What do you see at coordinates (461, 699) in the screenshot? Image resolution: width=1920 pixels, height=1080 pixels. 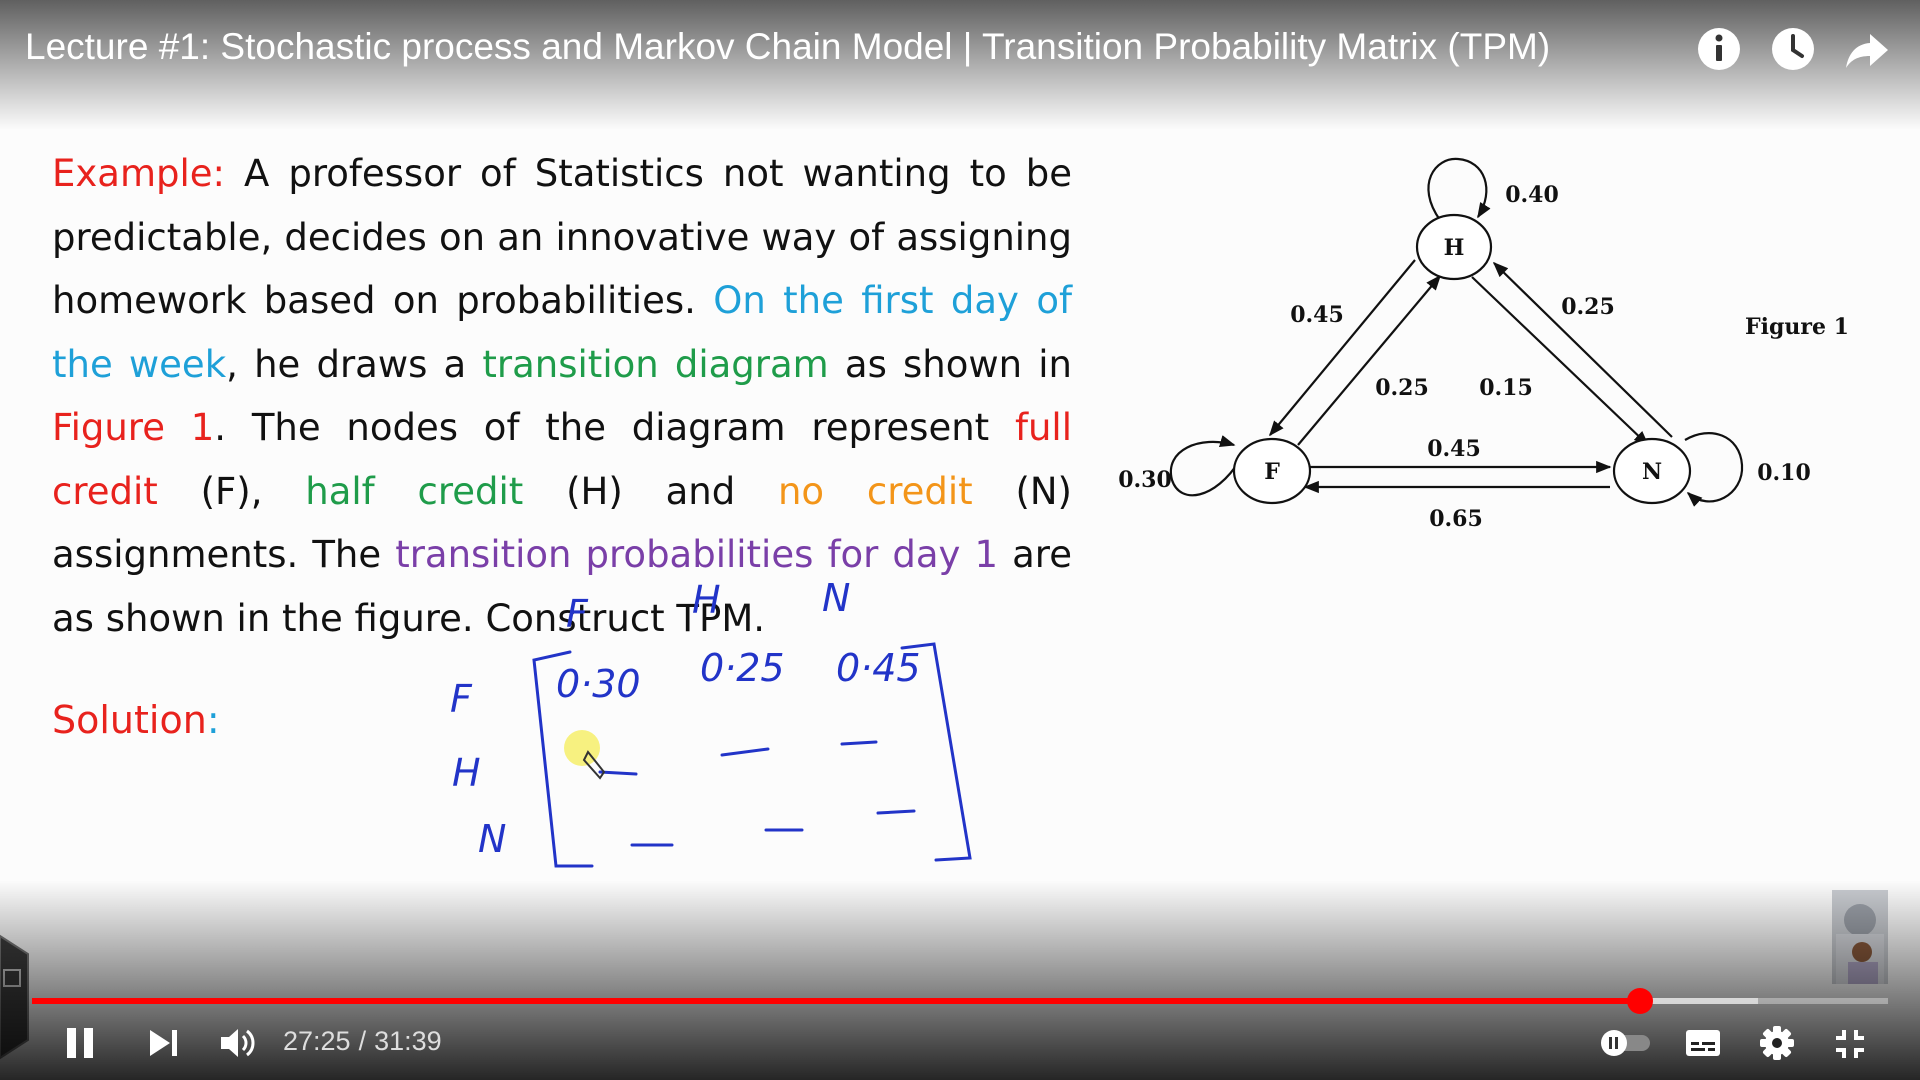 I see `row-header-f: F` at bounding box center [461, 699].